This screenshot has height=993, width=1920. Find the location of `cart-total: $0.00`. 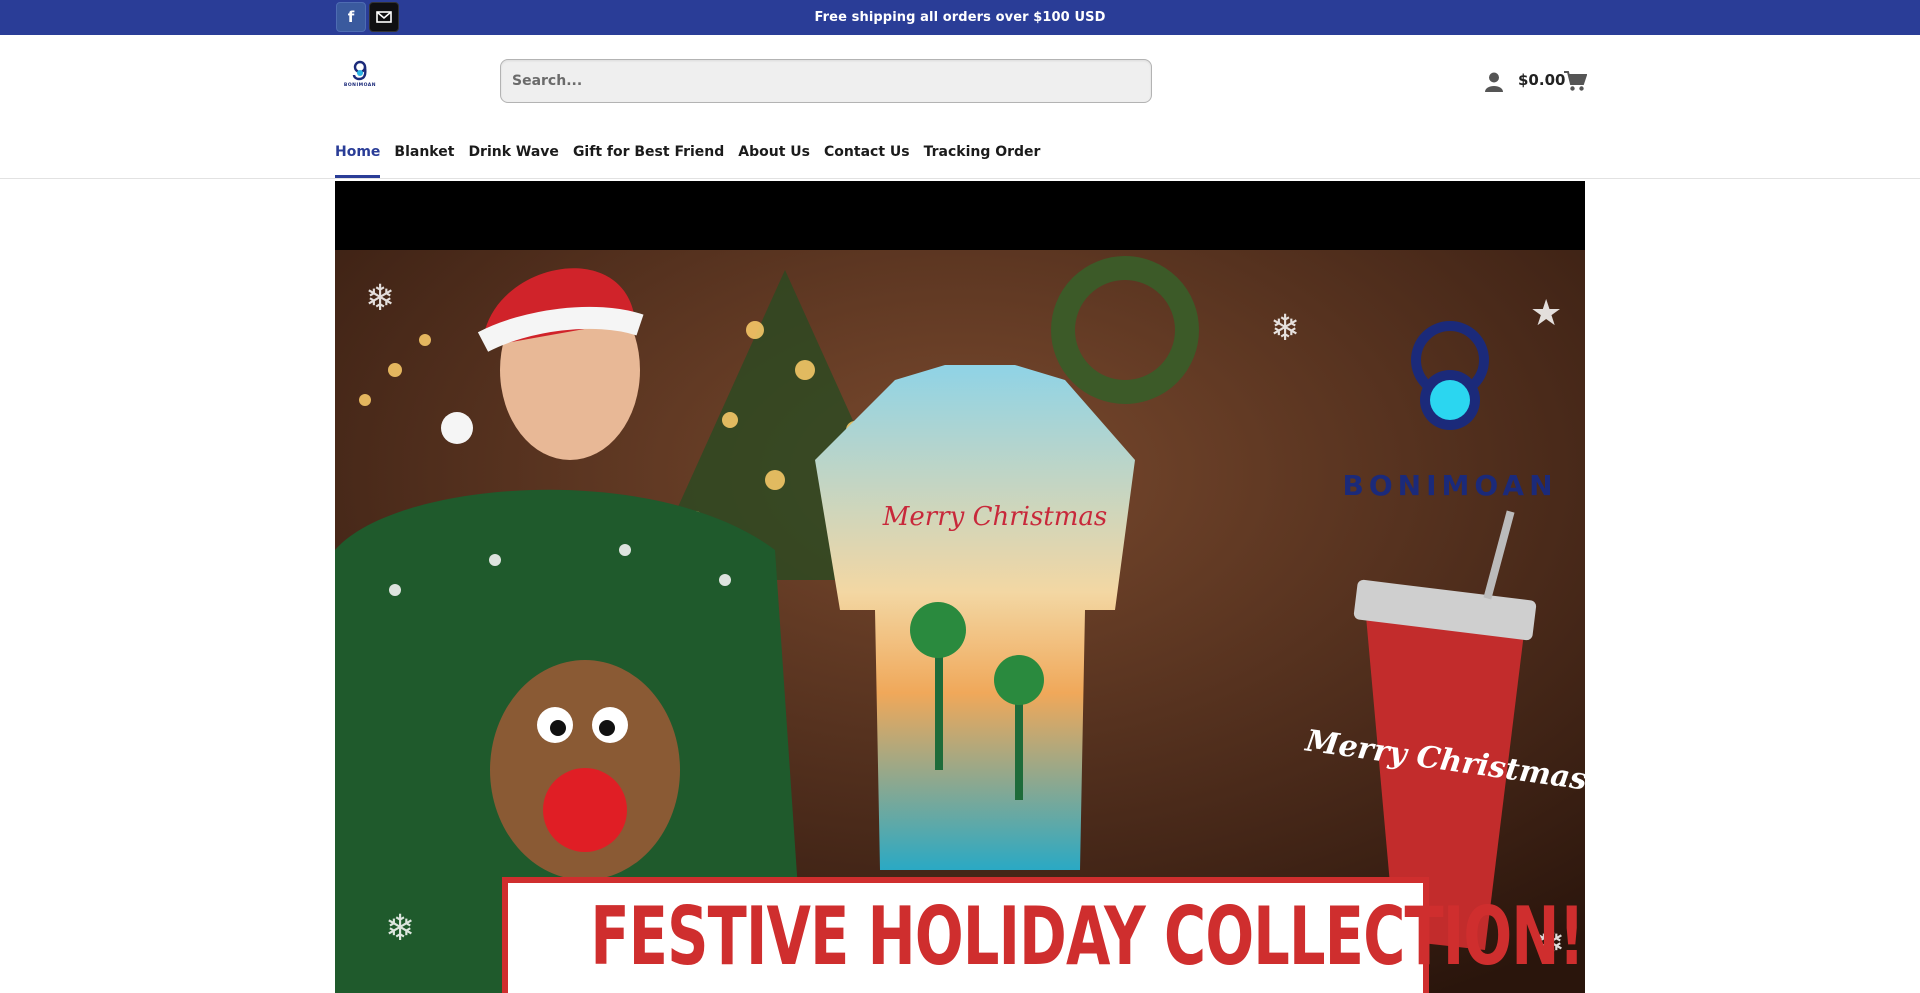

cart-total: $0.00 is located at coordinates (1541, 80).